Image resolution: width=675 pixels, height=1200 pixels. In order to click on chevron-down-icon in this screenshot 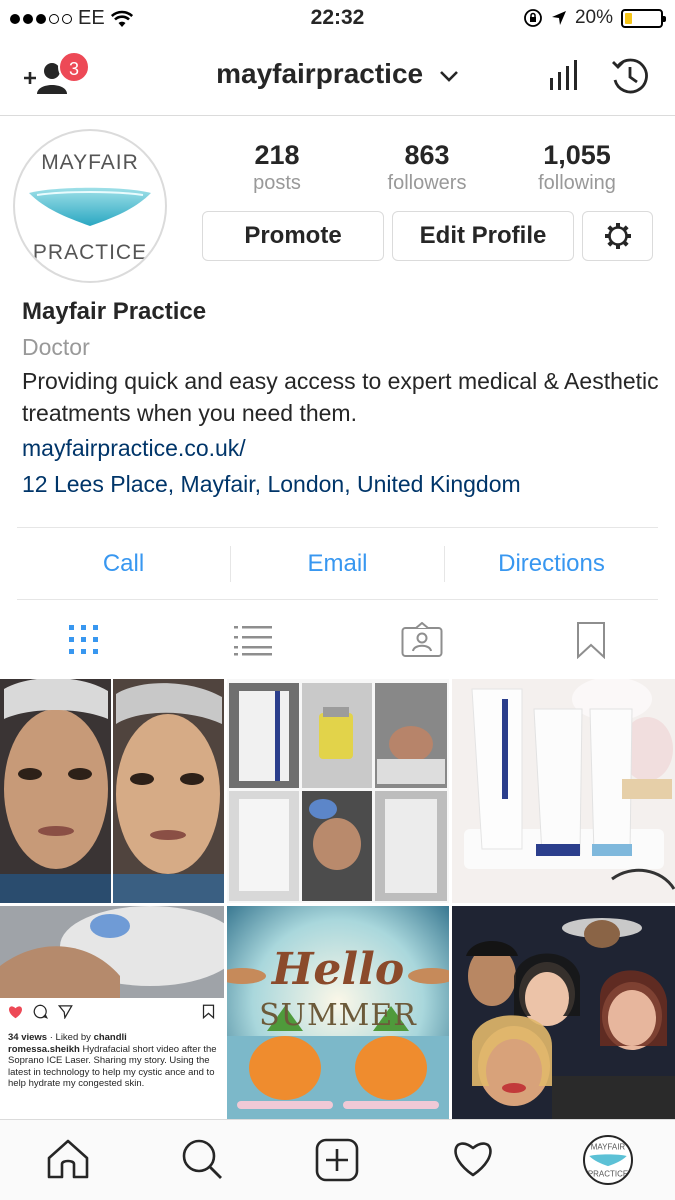, I will do `click(448, 76)`.